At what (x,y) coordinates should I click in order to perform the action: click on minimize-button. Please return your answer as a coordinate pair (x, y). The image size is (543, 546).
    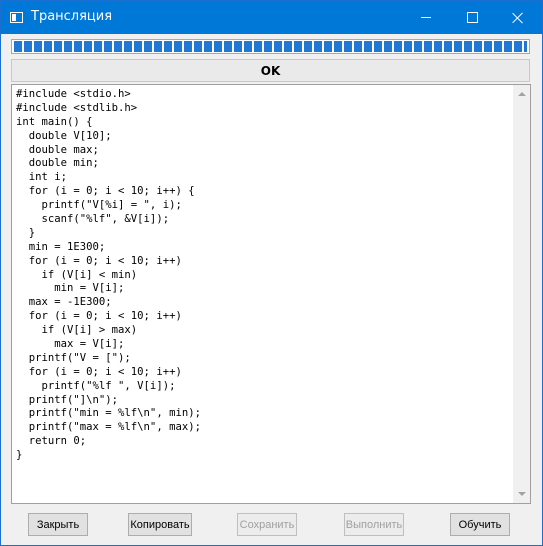
    Looking at the image, I should click on (426, 17).